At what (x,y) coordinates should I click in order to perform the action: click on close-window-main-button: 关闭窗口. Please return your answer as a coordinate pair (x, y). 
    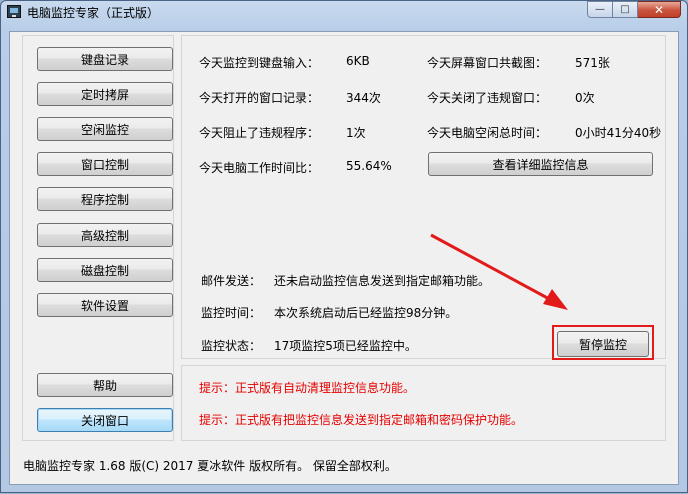
    Looking at the image, I should click on (105, 420).